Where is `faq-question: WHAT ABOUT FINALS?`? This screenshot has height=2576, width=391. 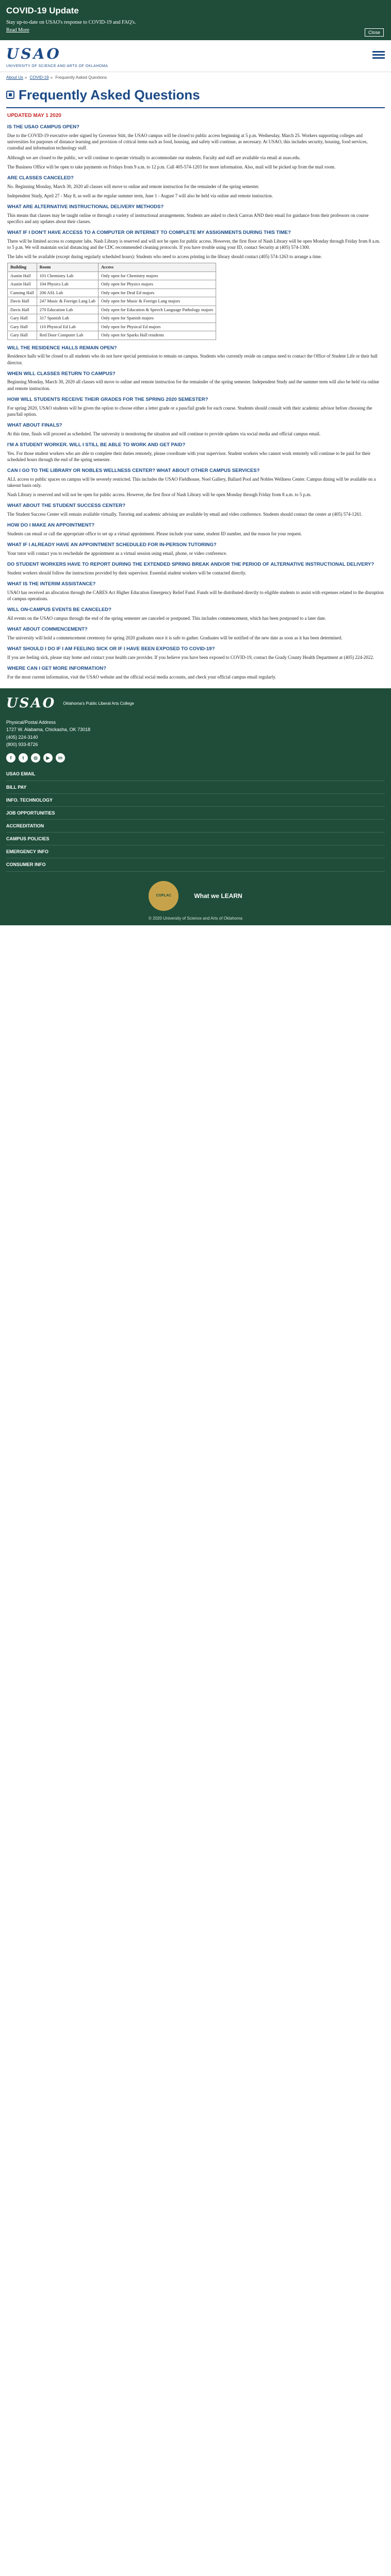
faq-question: WHAT ABOUT FINALS? is located at coordinates (35, 425).